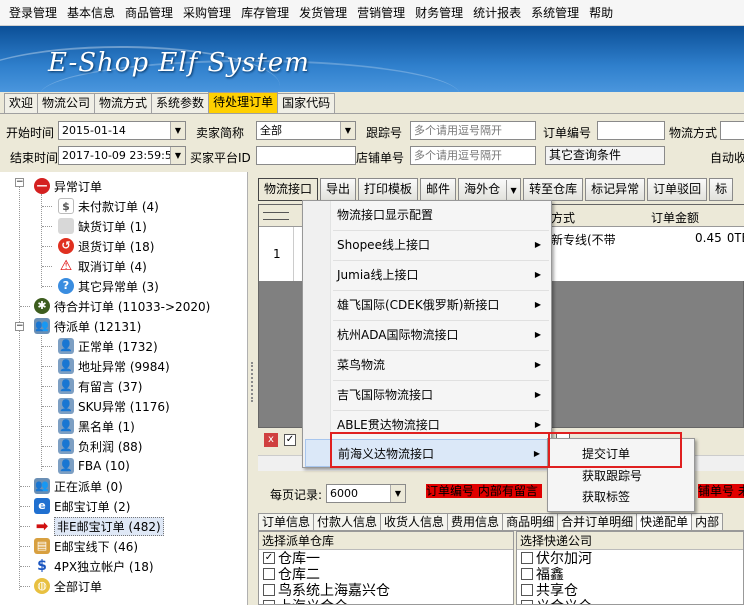 This screenshot has width=744, height=605. I want to click on menu-inventory: 库存管理, so click(265, 13).